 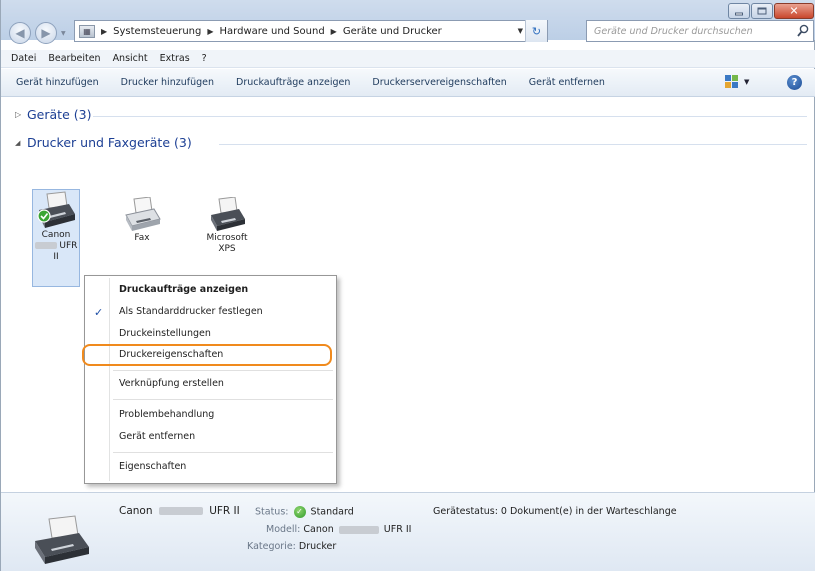 I want to click on category-key: Kategorie:, so click(x=271, y=546).